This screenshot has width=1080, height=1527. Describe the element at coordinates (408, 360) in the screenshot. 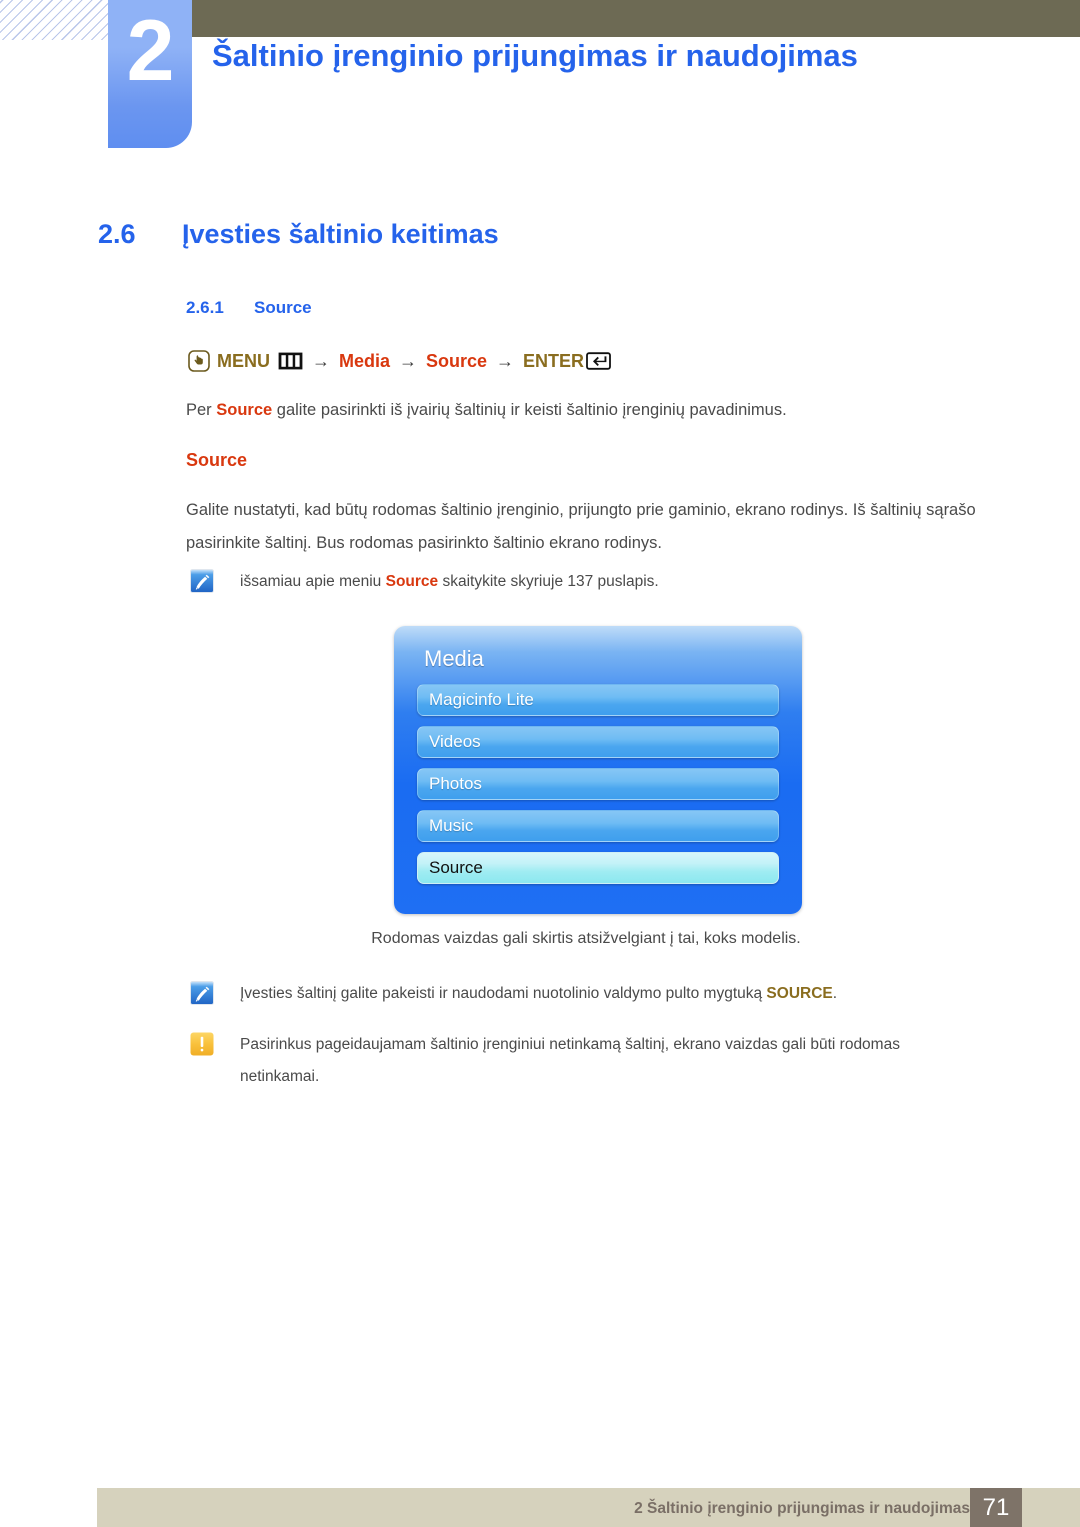

I see `path-arrow-2: →` at that location.